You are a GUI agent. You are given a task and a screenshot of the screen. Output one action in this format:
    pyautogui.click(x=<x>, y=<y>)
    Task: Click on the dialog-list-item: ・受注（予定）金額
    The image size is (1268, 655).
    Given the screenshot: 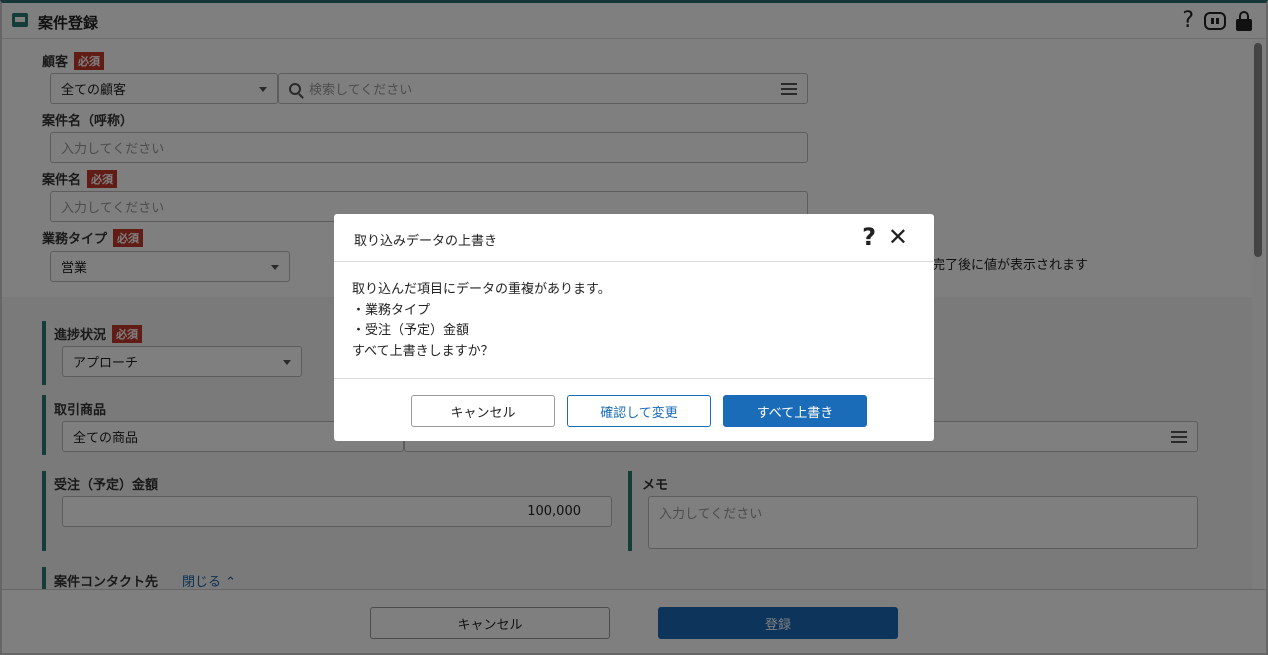 What is the action you would take?
    pyautogui.click(x=411, y=330)
    